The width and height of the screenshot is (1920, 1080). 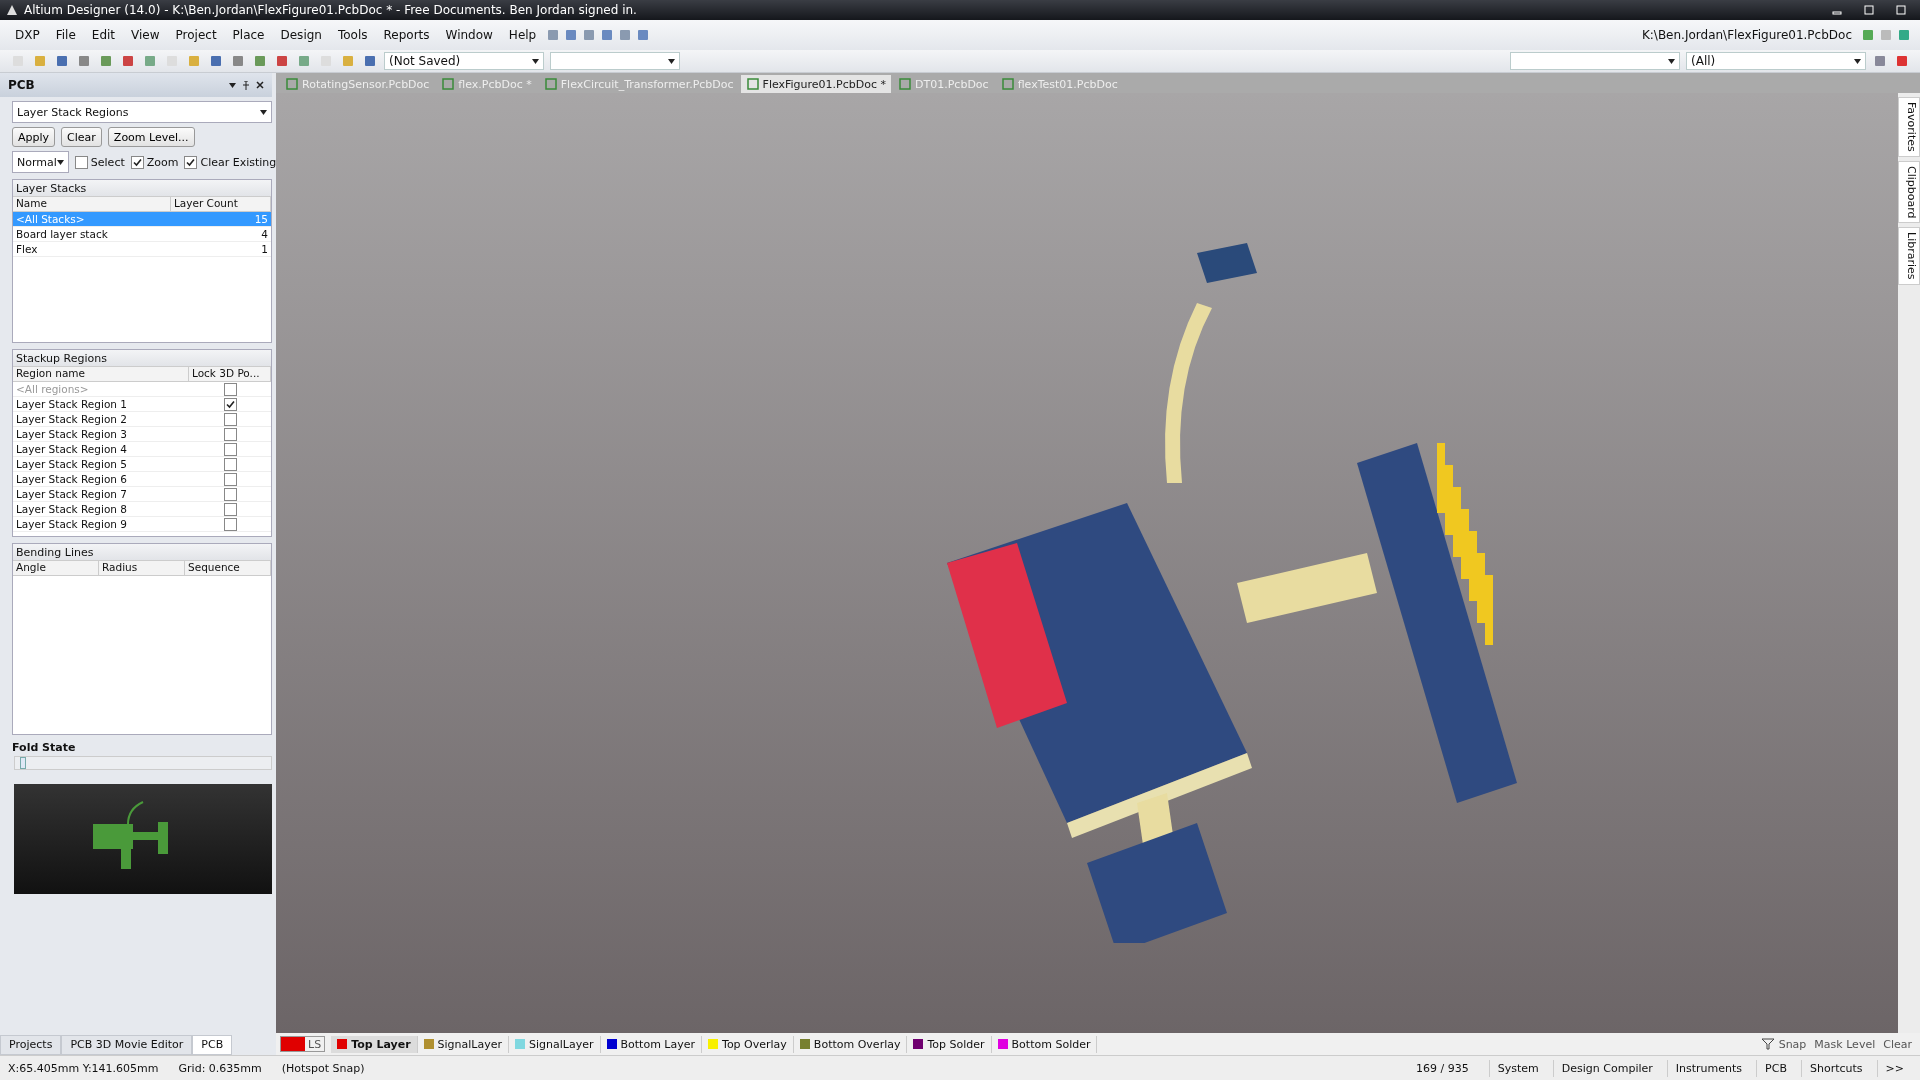 What do you see at coordinates (145, 35) in the screenshot?
I see `menu-item: View` at bounding box center [145, 35].